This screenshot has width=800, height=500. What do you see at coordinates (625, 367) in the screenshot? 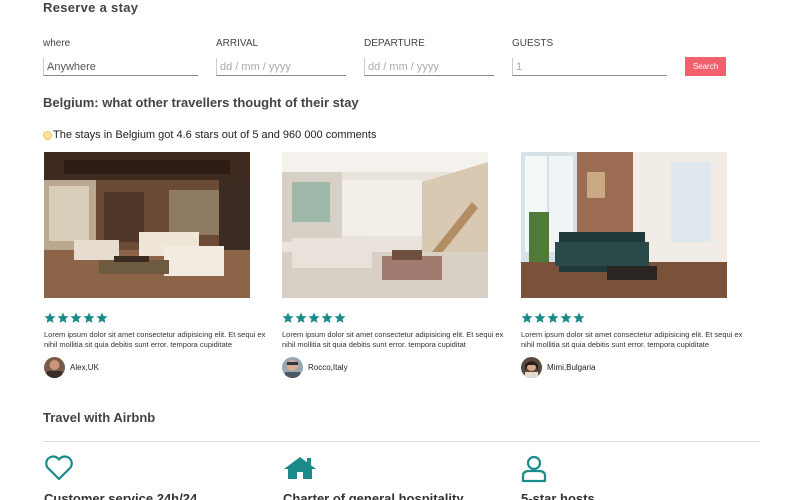
I see `review-author: Mimi,Bulgaria` at bounding box center [625, 367].